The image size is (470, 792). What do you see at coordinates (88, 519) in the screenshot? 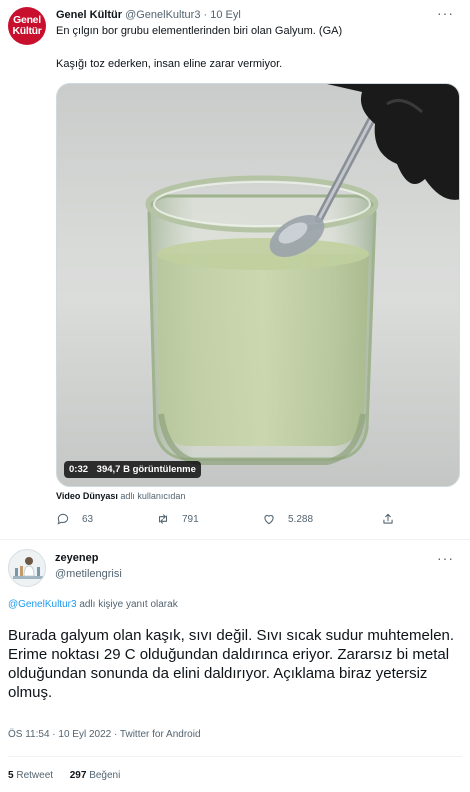
I see `reply-count: 63` at bounding box center [88, 519].